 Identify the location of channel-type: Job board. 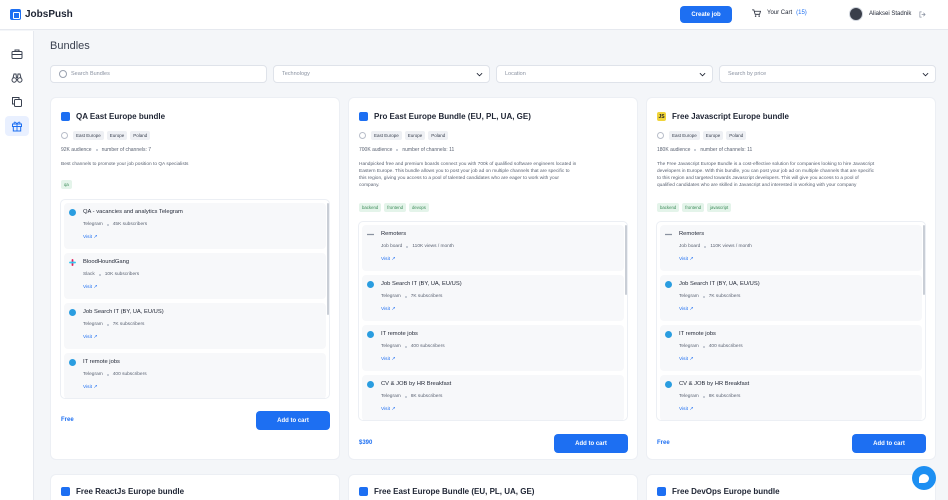
(690, 246).